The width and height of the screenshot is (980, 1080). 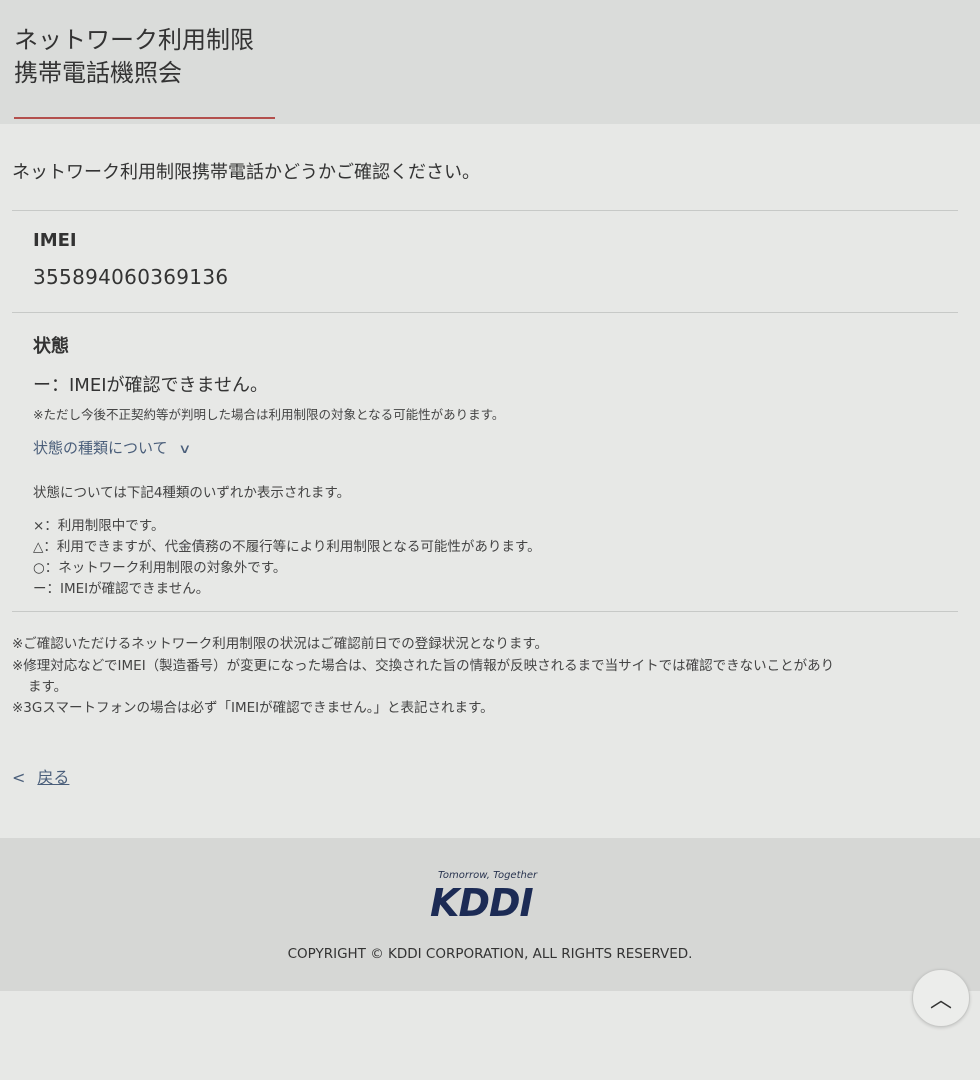 I want to click on logo-wordmark: KDDI, so click(x=482, y=903).